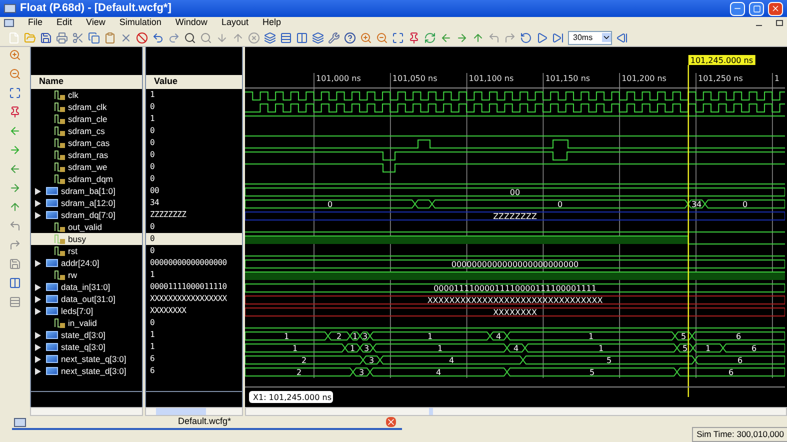  I want to click on close-circle-icon, so click(254, 38).